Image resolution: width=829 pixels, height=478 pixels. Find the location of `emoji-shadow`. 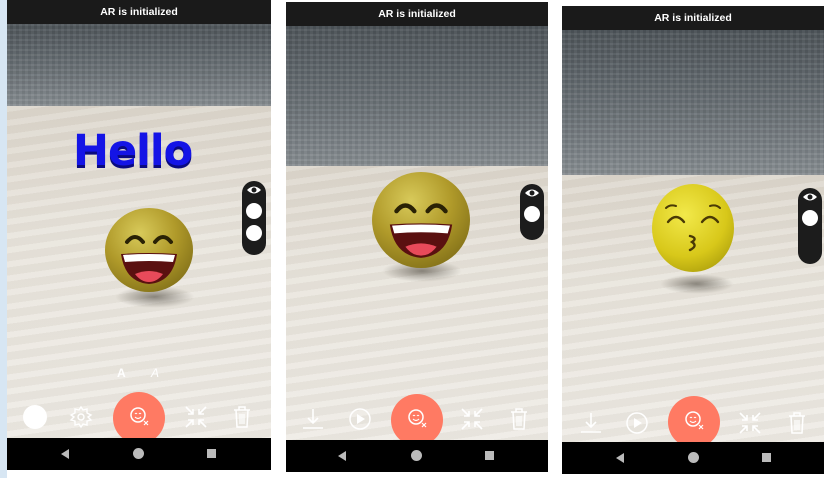

emoji-shadow is located at coordinates (697, 284).